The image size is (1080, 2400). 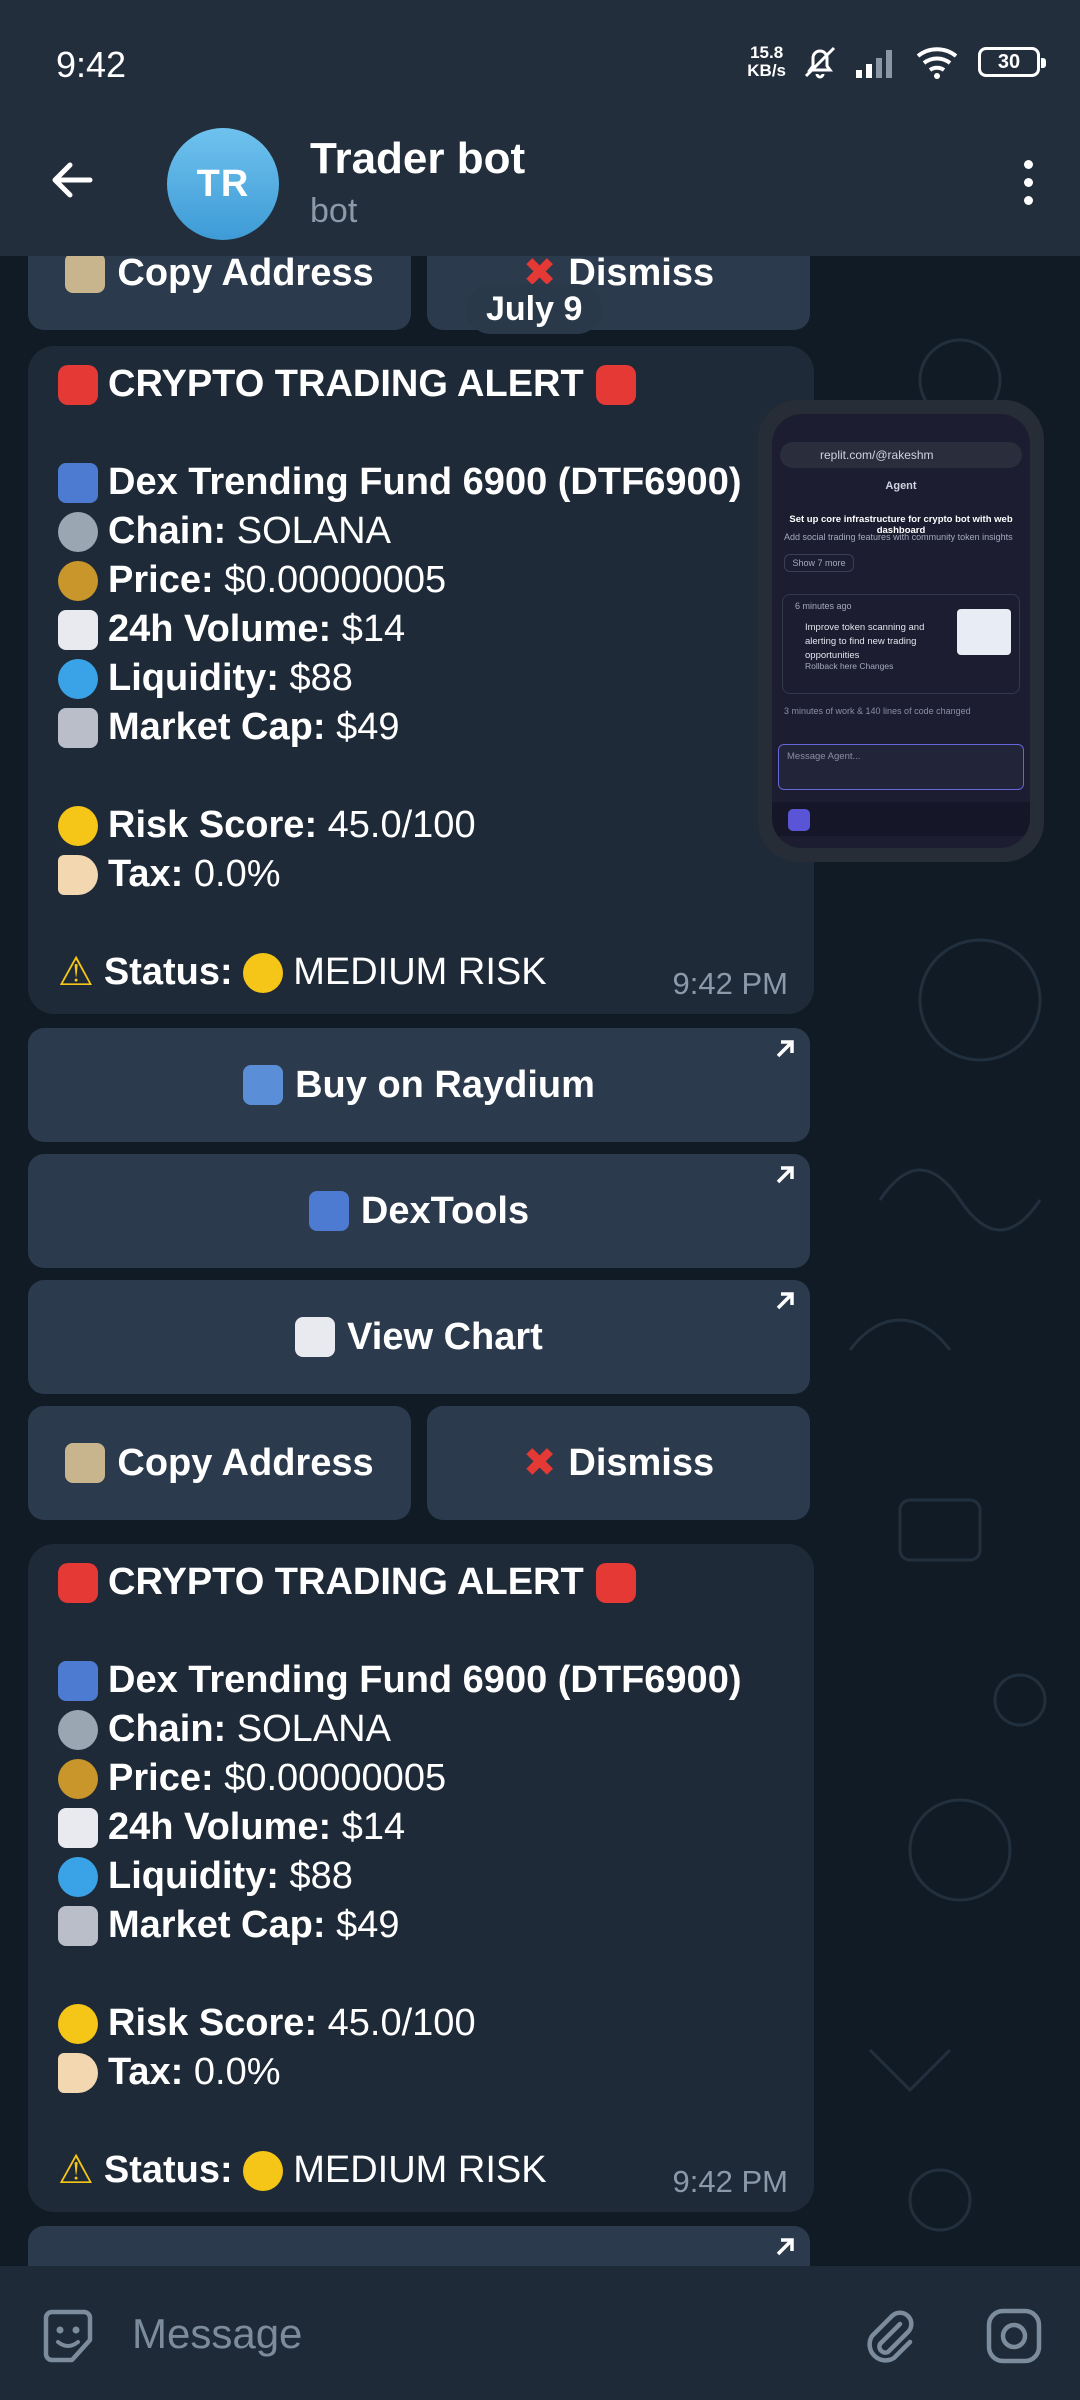 I want to click on paperclip-icon, so click(x=890, y=2336).